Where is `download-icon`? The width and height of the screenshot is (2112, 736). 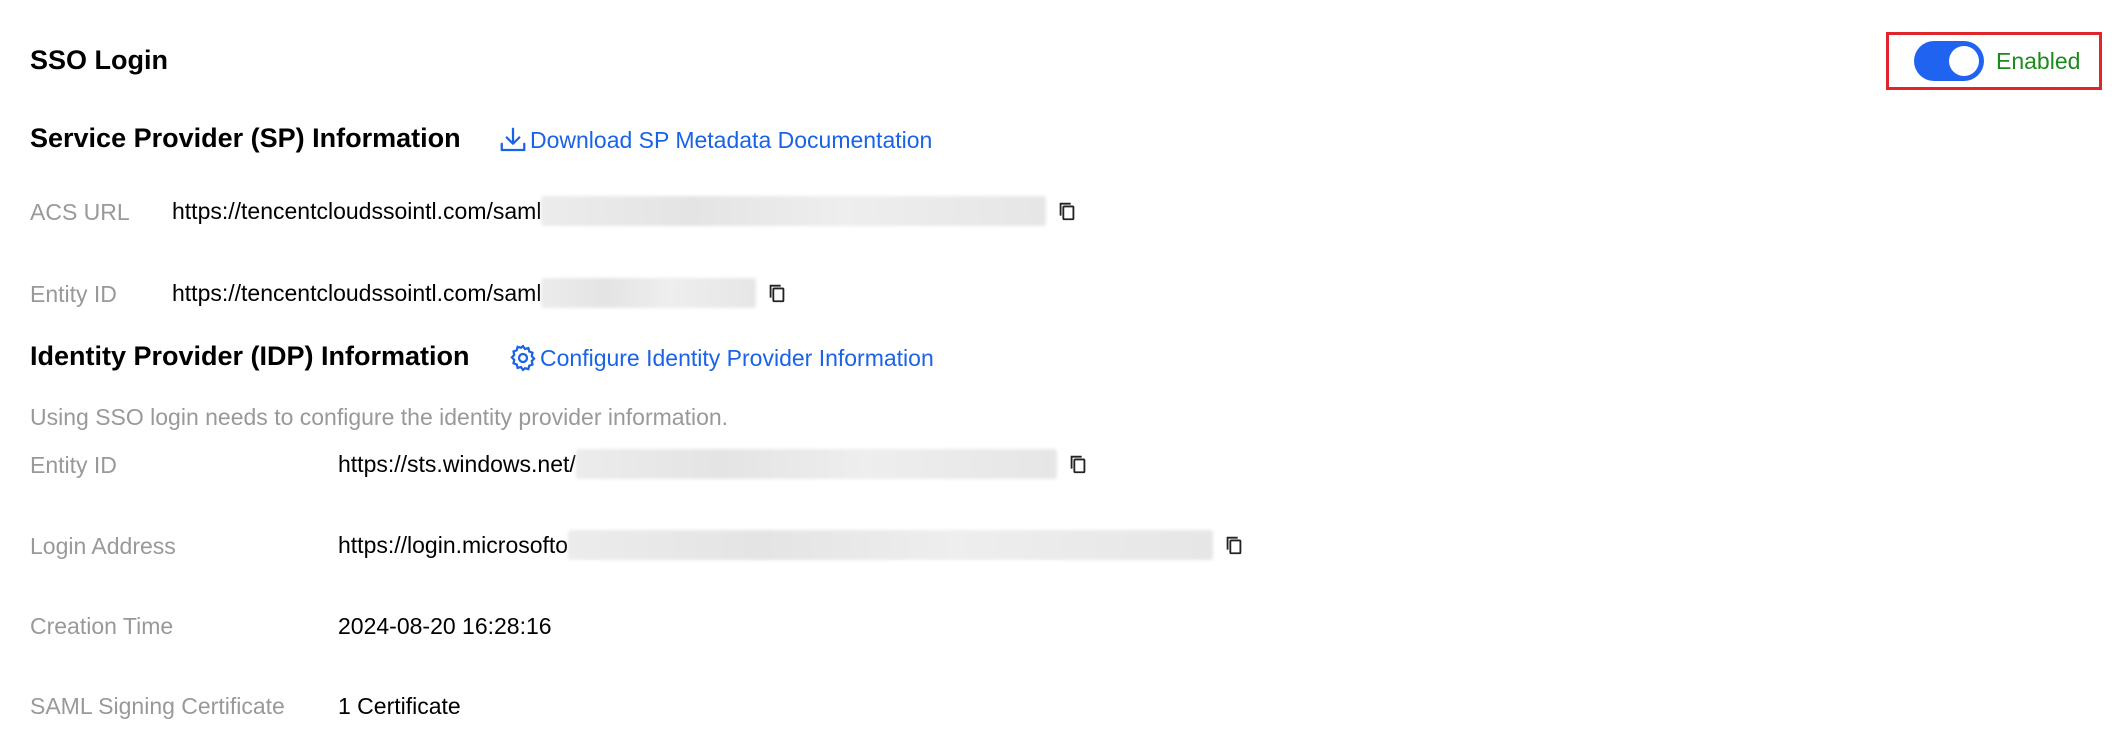
download-icon is located at coordinates (513, 139).